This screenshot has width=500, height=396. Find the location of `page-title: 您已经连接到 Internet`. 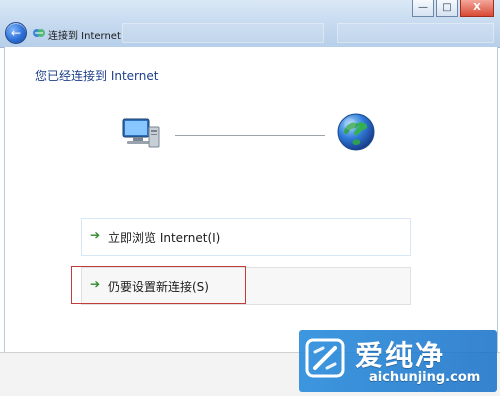

page-title: 您已经连接到 Internet is located at coordinates (97, 76).